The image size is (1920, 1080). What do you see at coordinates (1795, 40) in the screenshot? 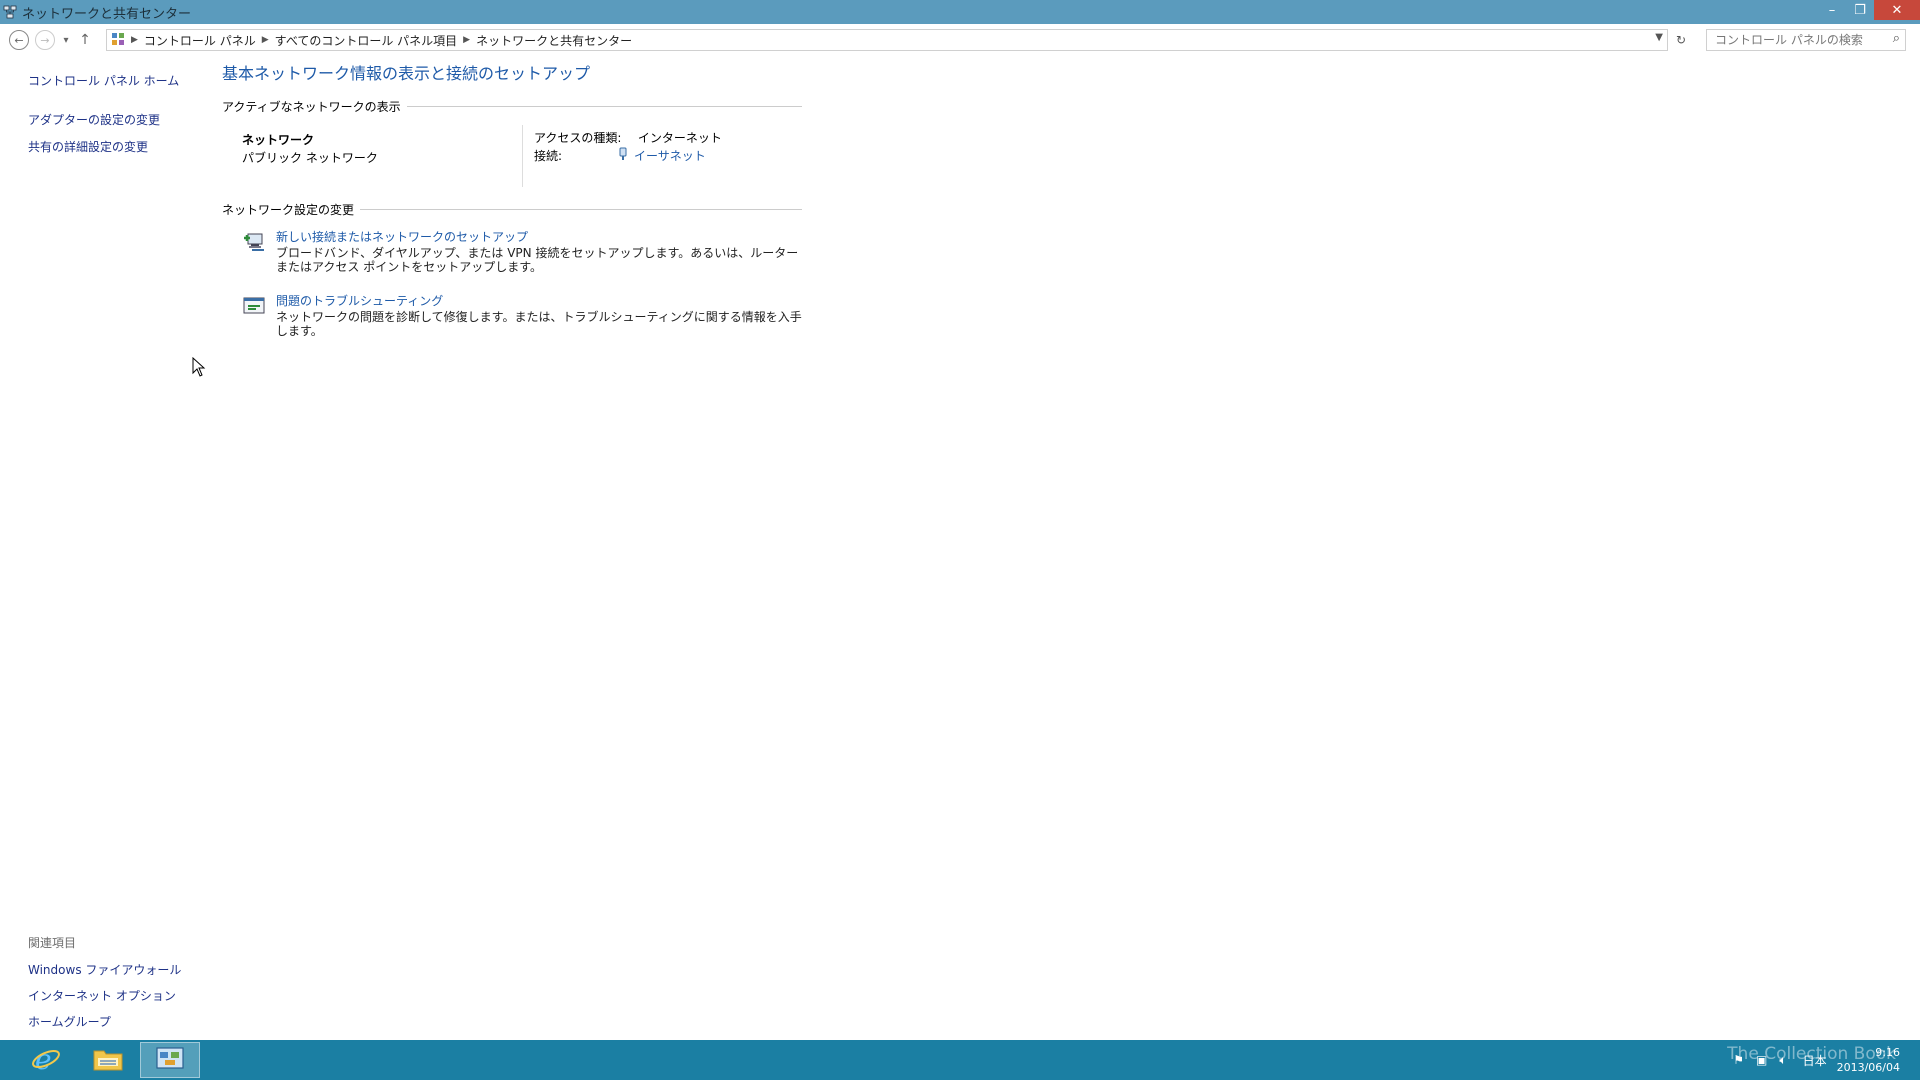
I see `search-input` at bounding box center [1795, 40].